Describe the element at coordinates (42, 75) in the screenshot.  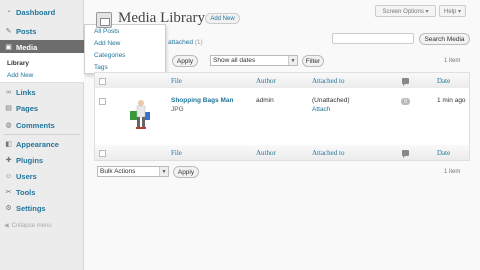
I see `submenu-add-new: Add New` at that location.